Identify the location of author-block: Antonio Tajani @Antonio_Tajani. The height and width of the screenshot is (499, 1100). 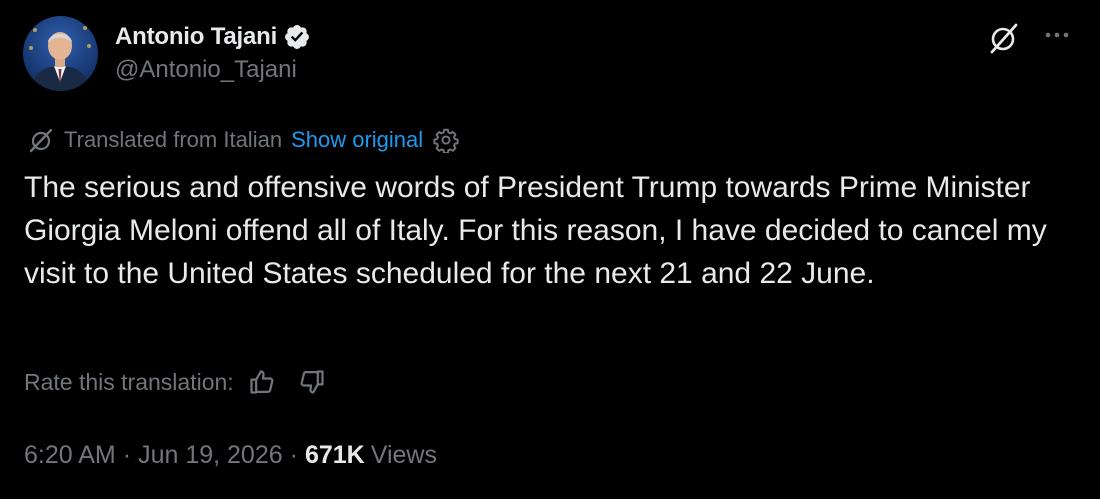
(213, 52).